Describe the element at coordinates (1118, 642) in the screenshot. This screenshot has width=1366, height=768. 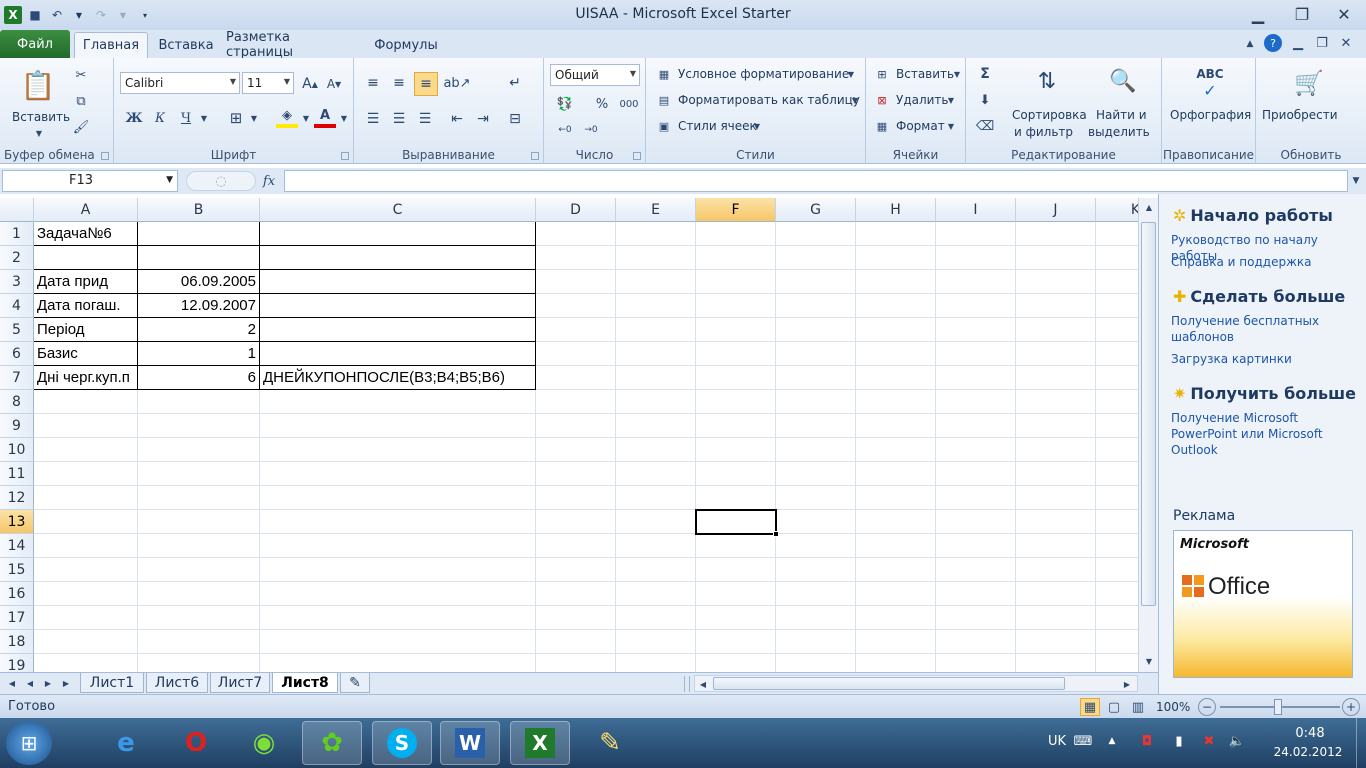
I see `cell-k18` at that location.